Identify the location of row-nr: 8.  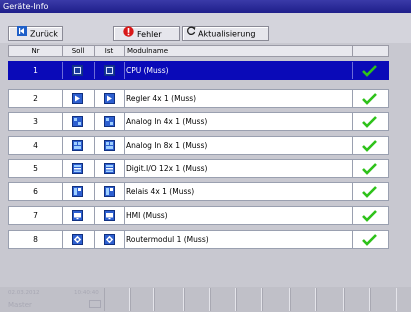
(35, 239).